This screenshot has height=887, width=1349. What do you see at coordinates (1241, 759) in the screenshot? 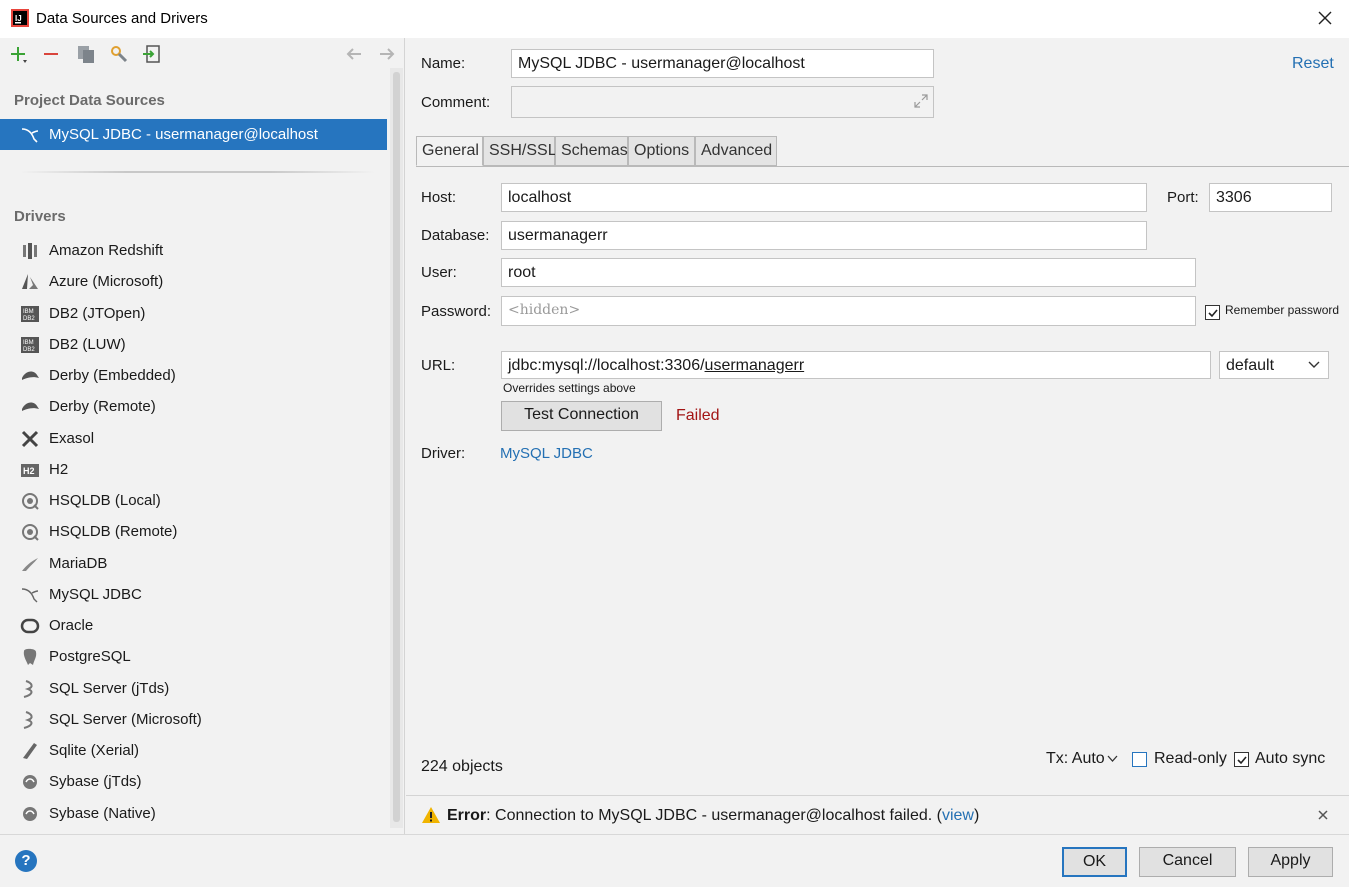
I see `auto-sync-checkbox` at bounding box center [1241, 759].